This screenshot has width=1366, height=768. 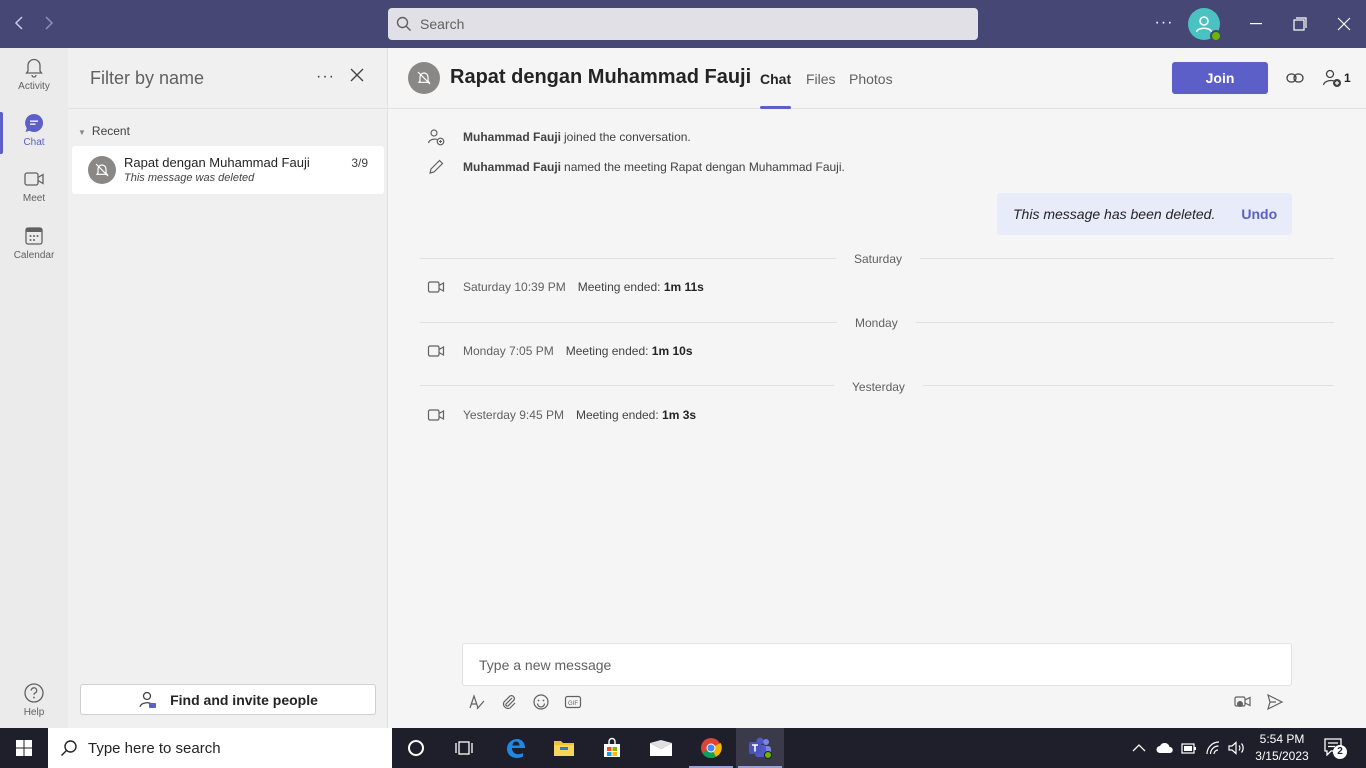 I want to click on app-rail: Activity Chat Meet Calendar Help, so click(x=34, y=388).